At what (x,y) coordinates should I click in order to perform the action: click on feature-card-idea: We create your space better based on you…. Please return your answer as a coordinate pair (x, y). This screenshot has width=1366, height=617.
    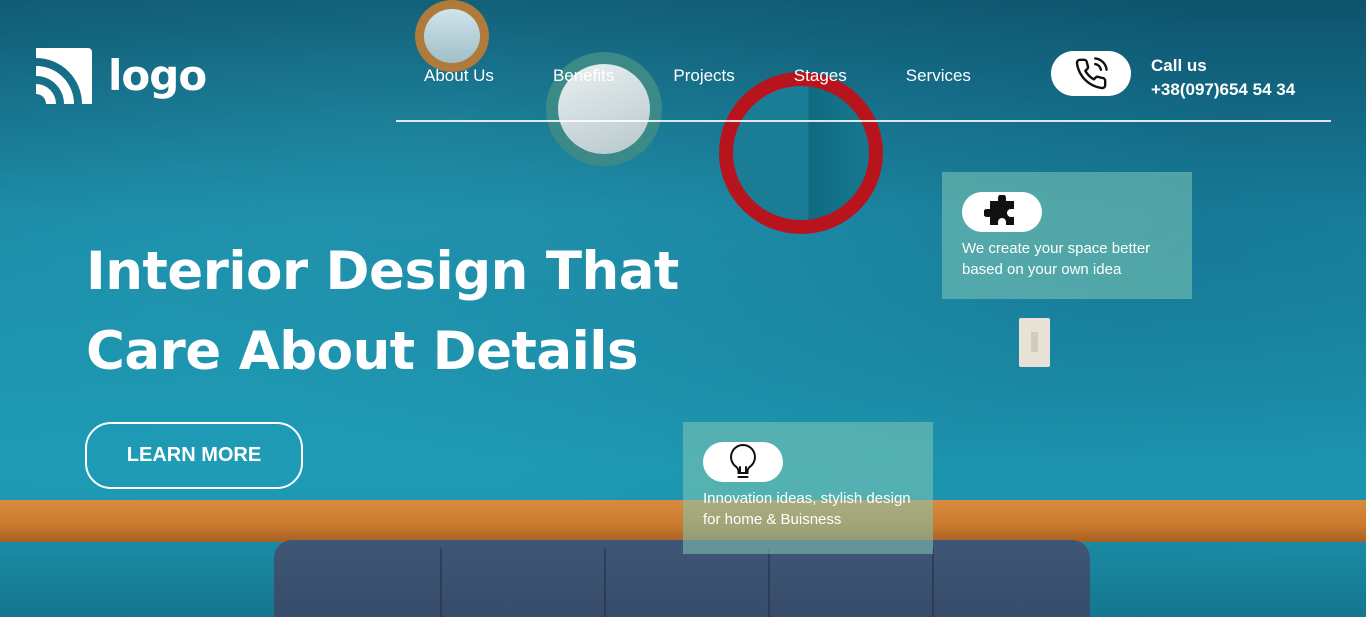
    Looking at the image, I should click on (1067, 235).